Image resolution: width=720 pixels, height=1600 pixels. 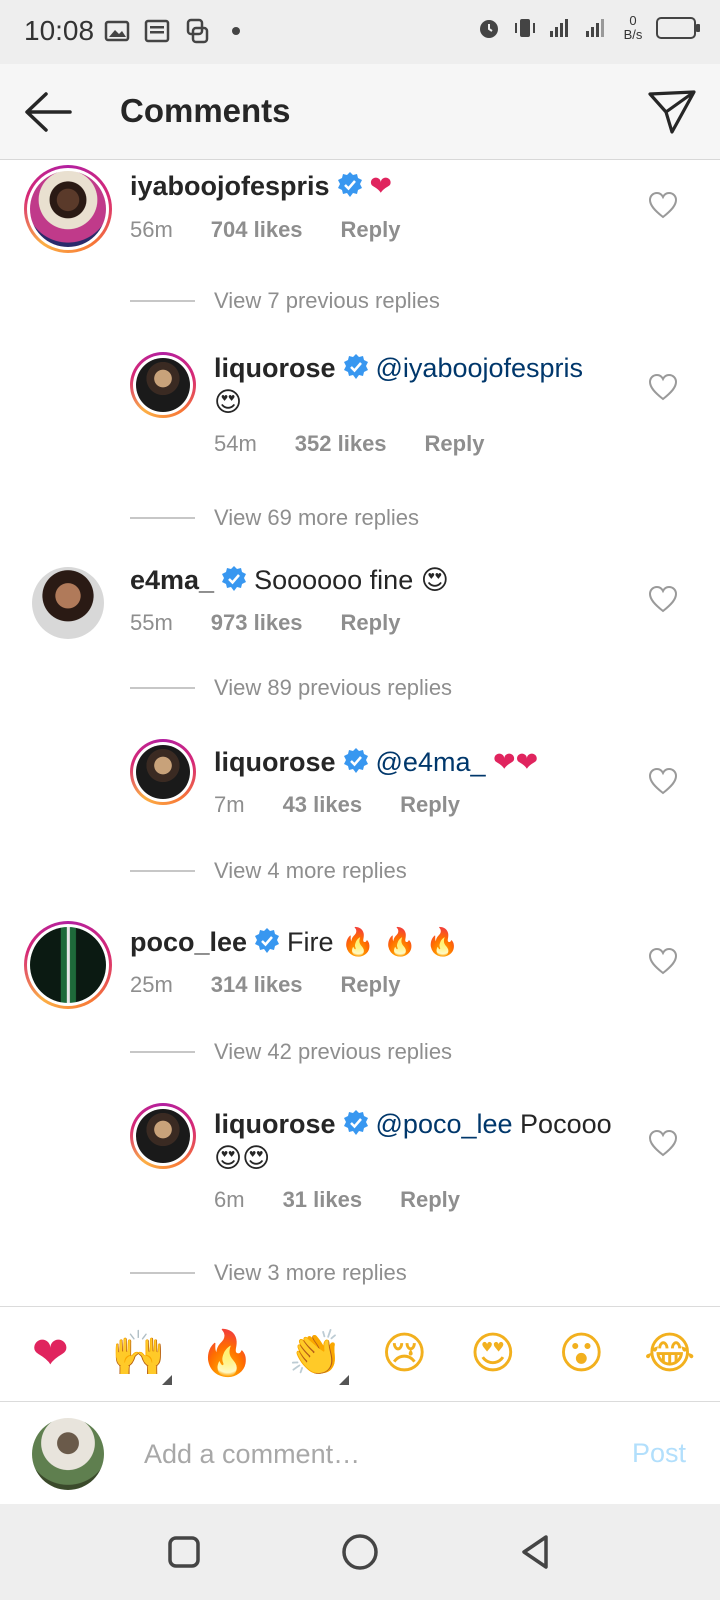 What do you see at coordinates (230, 186) in the screenshot?
I see `comment-username: iyaboojofespris` at bounding box center [230, 186].